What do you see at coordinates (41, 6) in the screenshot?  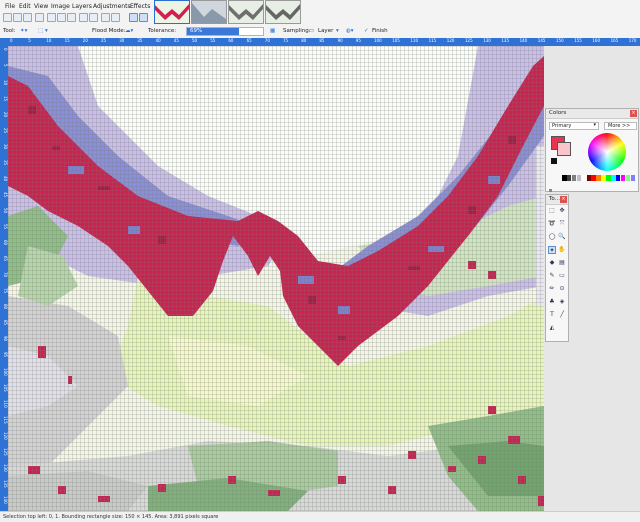 I see `menu-view: View` at bounding box center [41, 6].